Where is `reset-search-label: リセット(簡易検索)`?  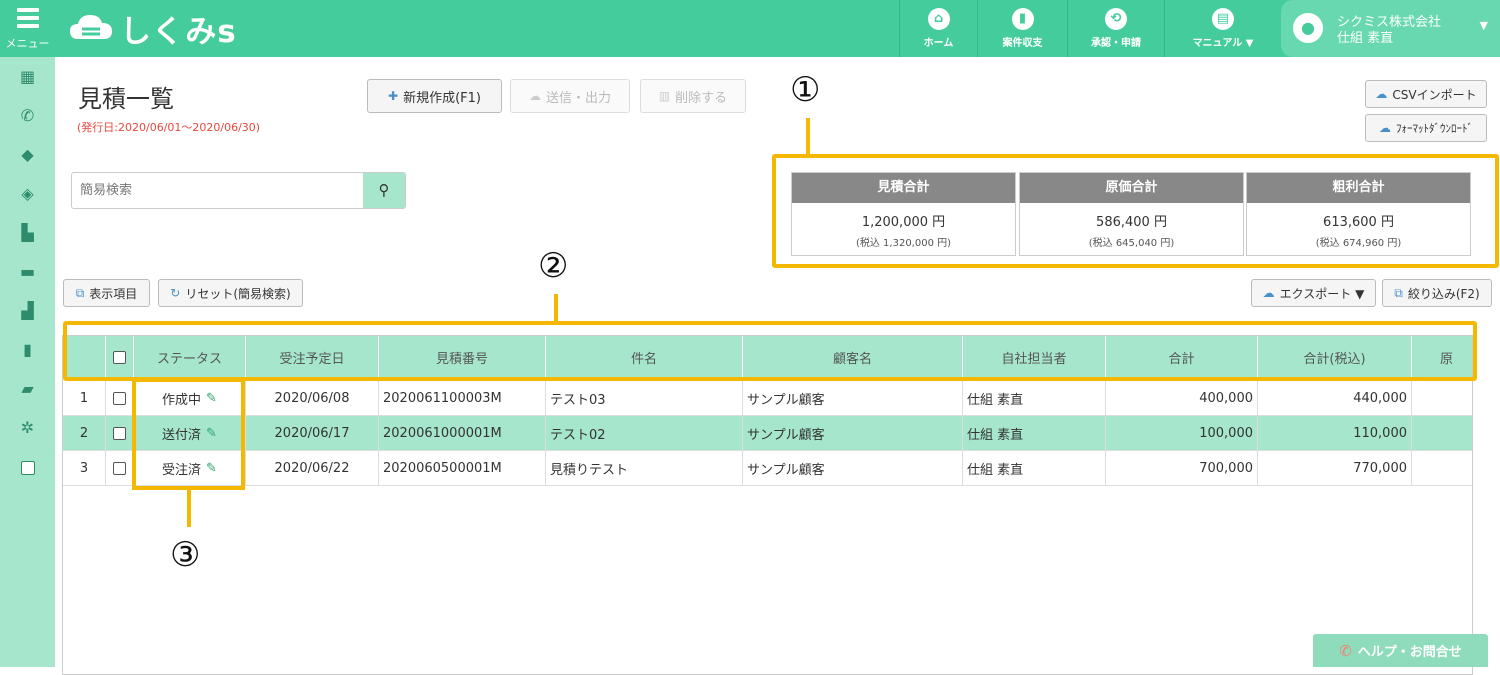
reset-search-label: リセット(簡易検索) is located at coordinates (238, 293).